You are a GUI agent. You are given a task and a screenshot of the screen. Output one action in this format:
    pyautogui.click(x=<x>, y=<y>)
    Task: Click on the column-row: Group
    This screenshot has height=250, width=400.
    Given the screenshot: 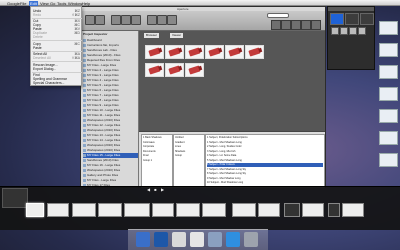 What is the action you would take?
    pyautogui.click(x=189, y=156)
    